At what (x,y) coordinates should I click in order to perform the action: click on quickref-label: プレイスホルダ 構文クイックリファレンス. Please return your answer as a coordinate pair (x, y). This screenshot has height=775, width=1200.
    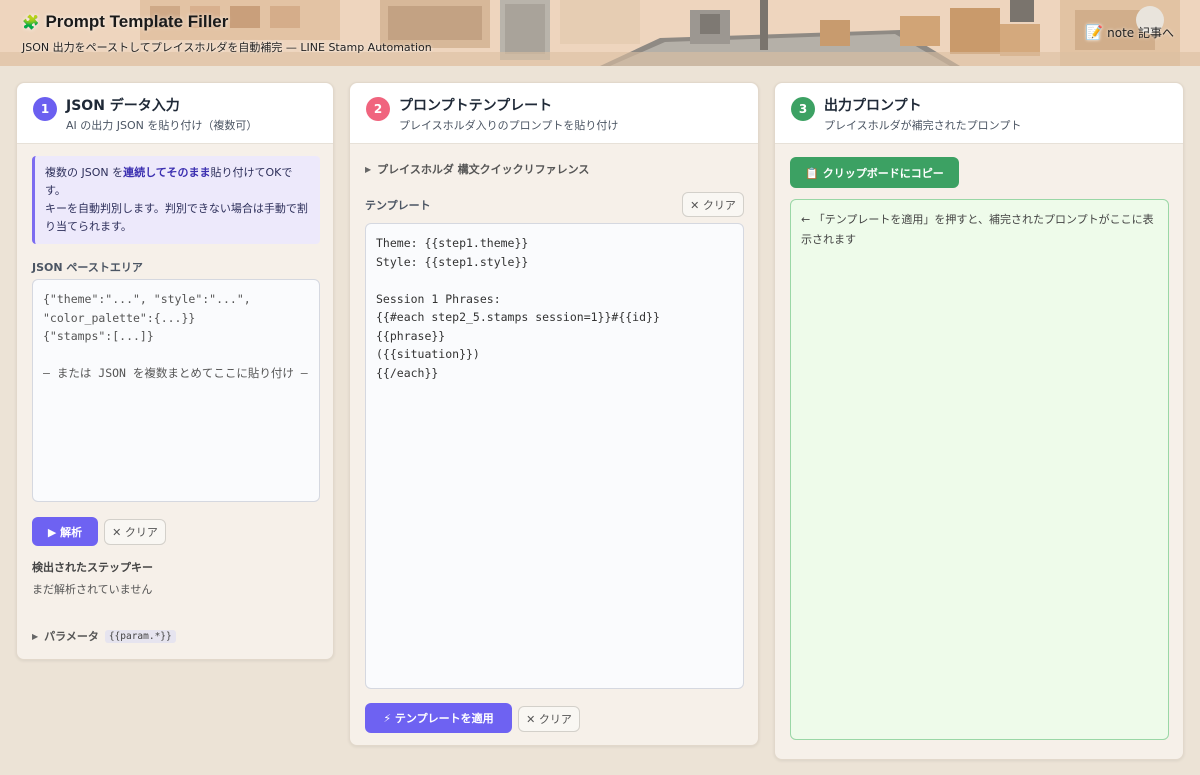
    Looking at the image, I should click on (483, 169).